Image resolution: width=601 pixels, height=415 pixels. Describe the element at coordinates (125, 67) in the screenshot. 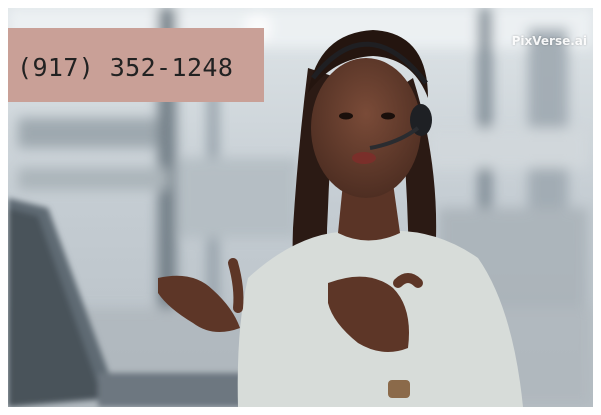

I see `phone-number: (917) 352-1248` at that location.